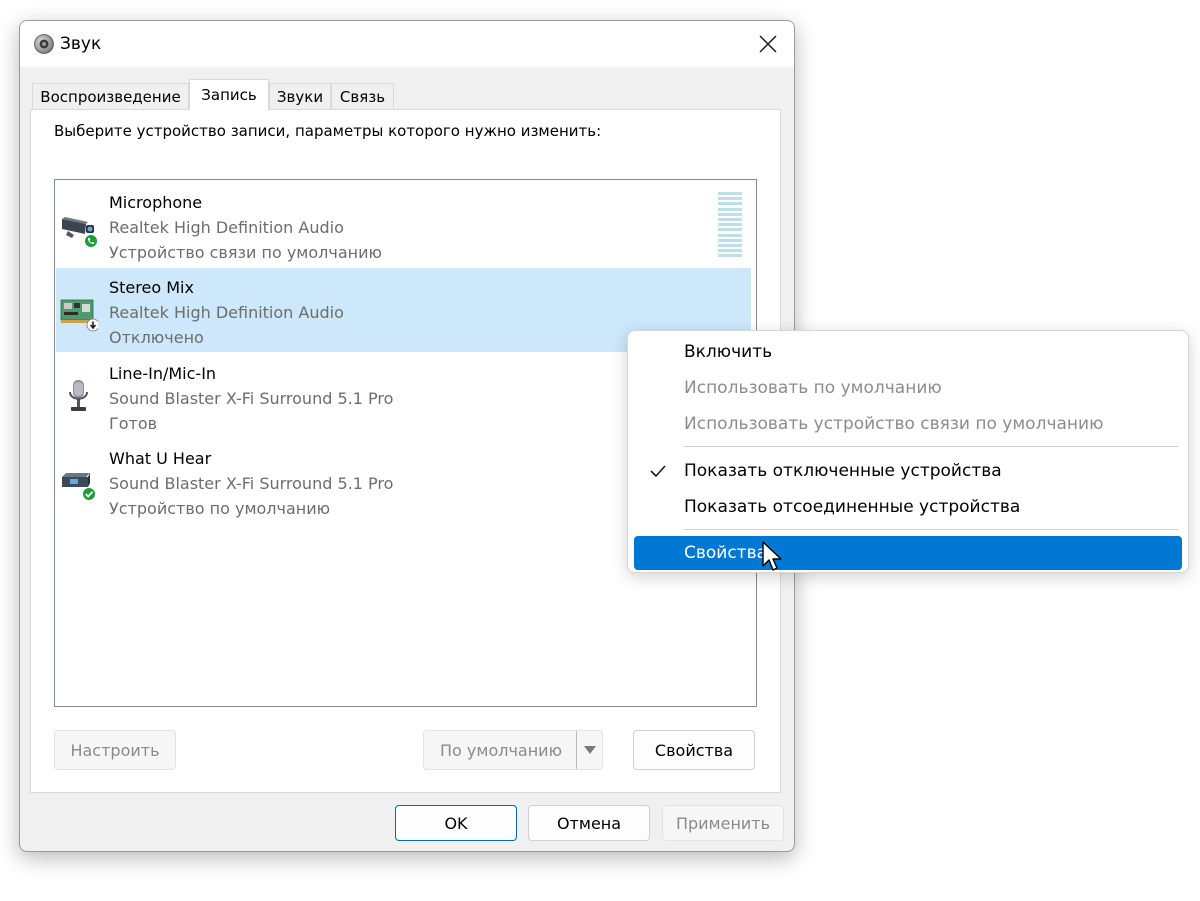 Image resolution: width=1200 pixels, height=901 pixels. Describe the element at coordinates (151, 287) in the screenshot. I see `device-name: Stereo Mix` at that location.